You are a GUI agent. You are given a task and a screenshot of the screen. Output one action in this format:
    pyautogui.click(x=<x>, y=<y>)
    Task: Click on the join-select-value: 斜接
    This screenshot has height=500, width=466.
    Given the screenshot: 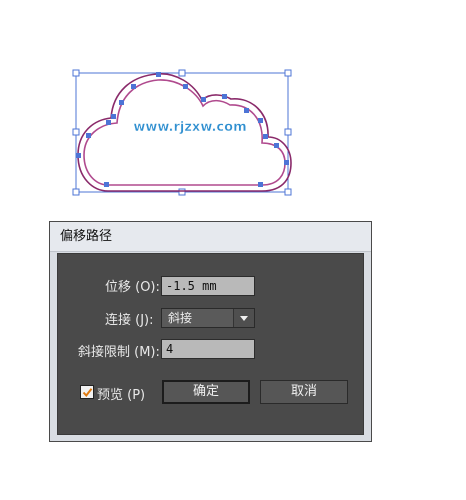 What is the action you would take?
    pyautogui.click(x=180, y=318)
    